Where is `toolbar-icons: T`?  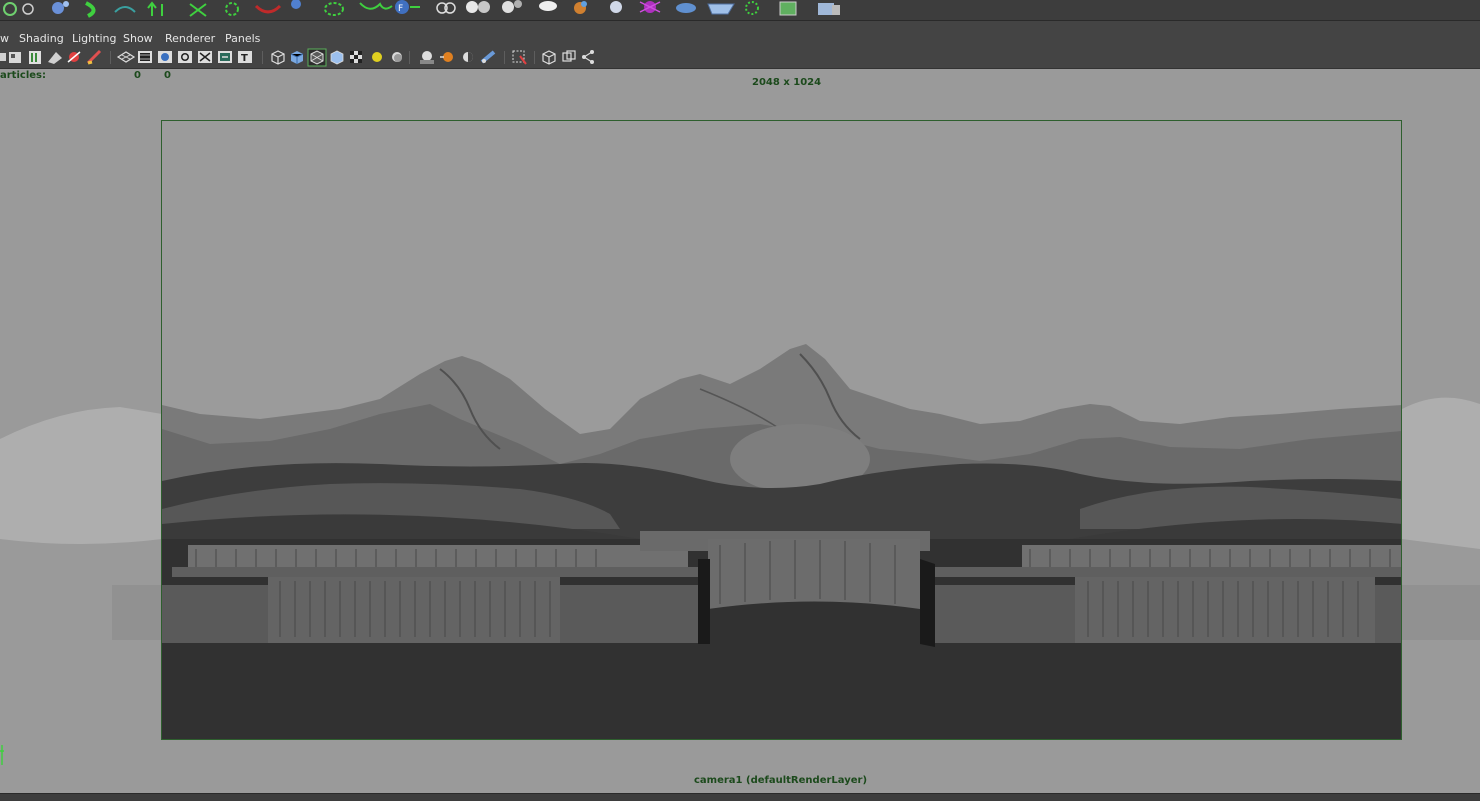 toolbar-icons: T is located at coordinates (297, 57).